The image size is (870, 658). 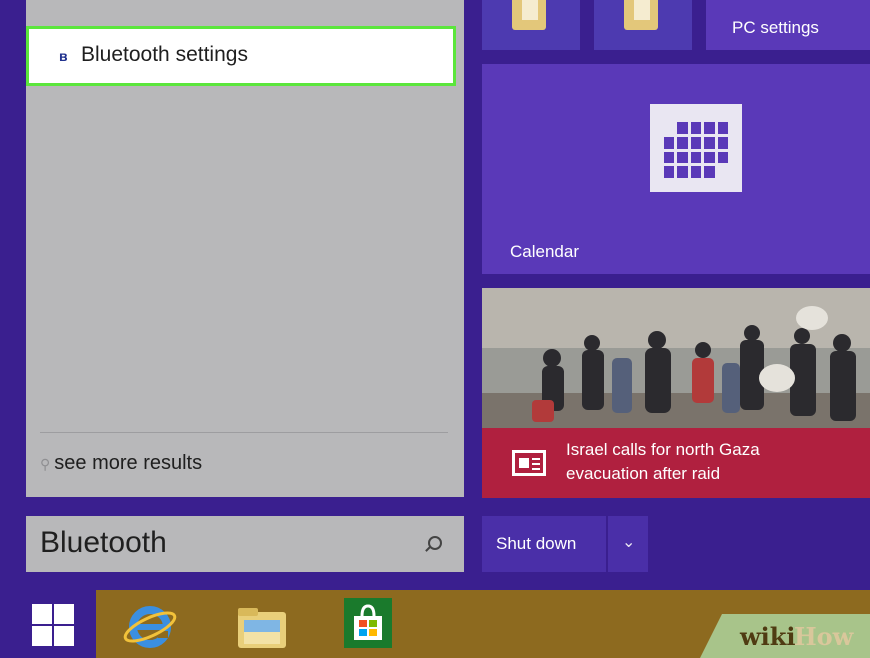 I want to click on pc-settings-label: PC settings, so click(x=775, y=27).